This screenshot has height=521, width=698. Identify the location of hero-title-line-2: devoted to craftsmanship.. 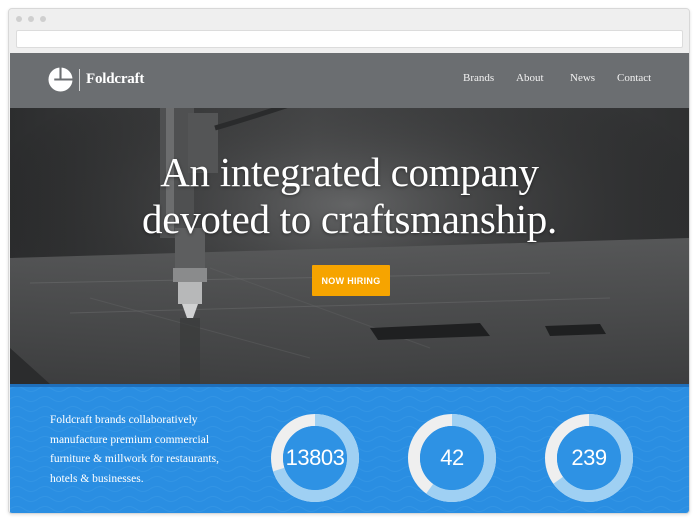
(349, 219).